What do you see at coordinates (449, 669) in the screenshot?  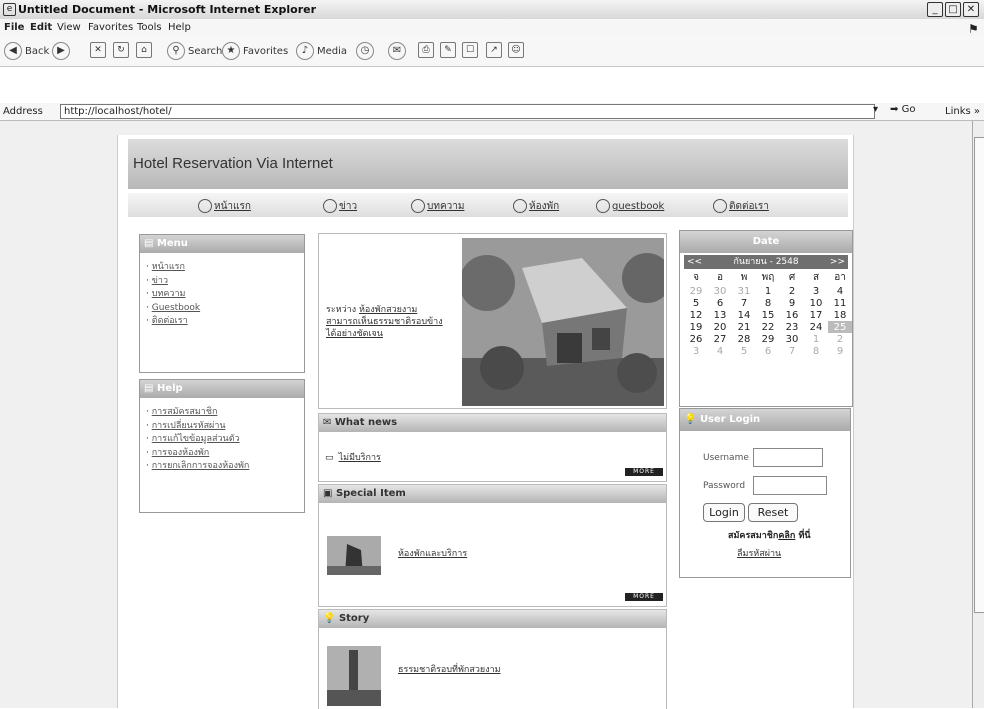 I see `story-link: ธรรมชาติรอบที่พักสวยงาม` at bounding box center [449, 669].